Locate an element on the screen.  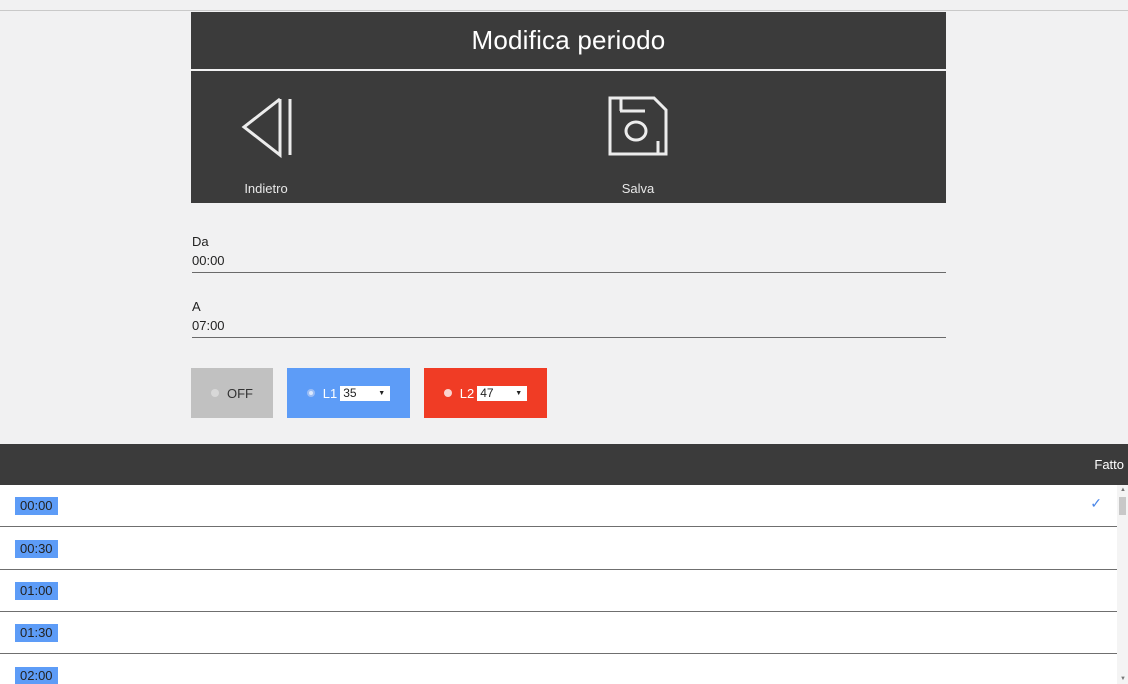
done-button: Fatto is located at coordinates (1109, 464).